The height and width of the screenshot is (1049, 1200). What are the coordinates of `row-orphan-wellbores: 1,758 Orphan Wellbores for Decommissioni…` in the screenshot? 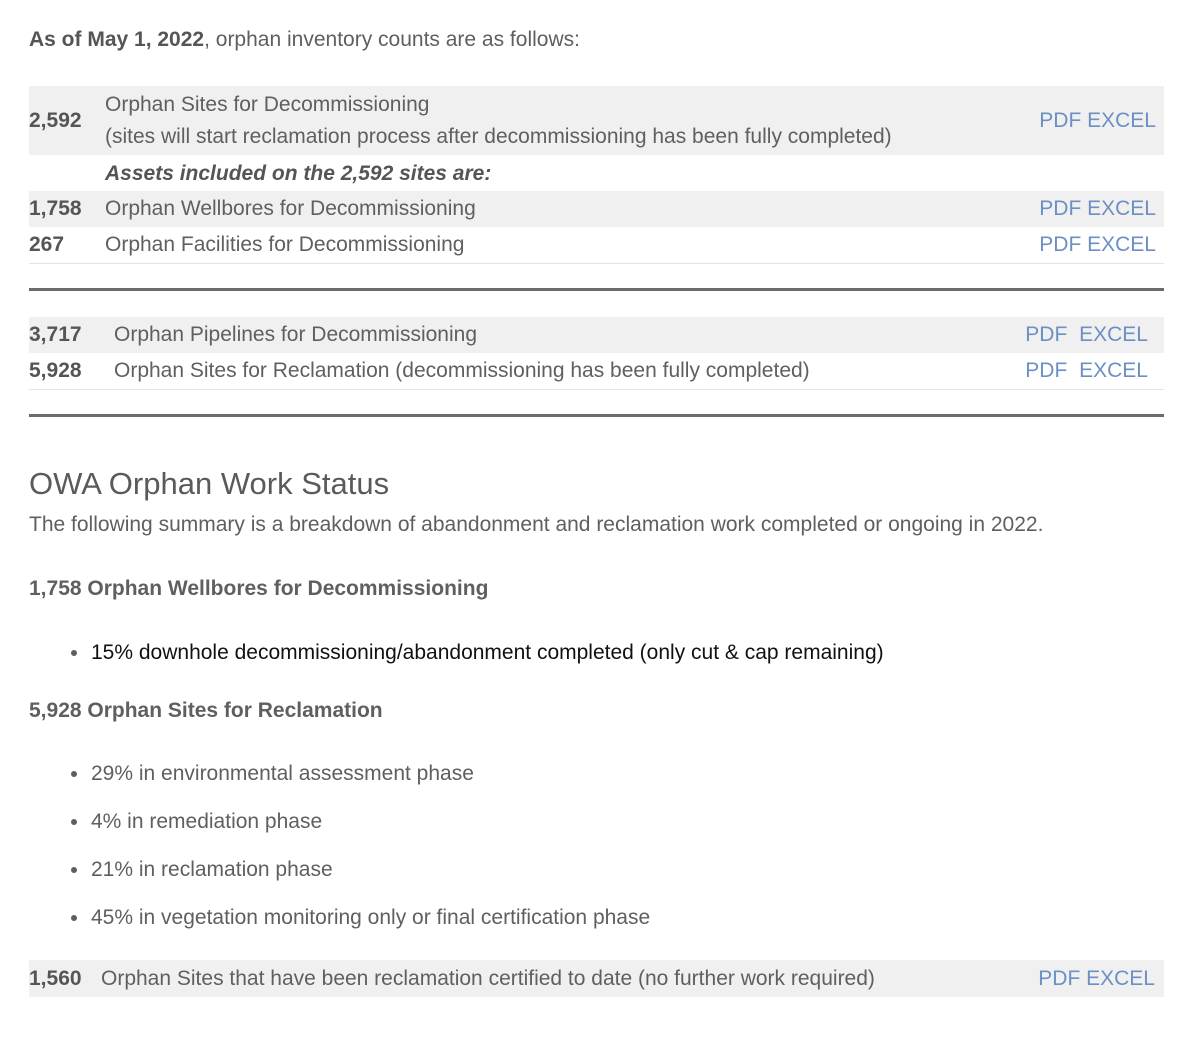 It's located at (596, 209).